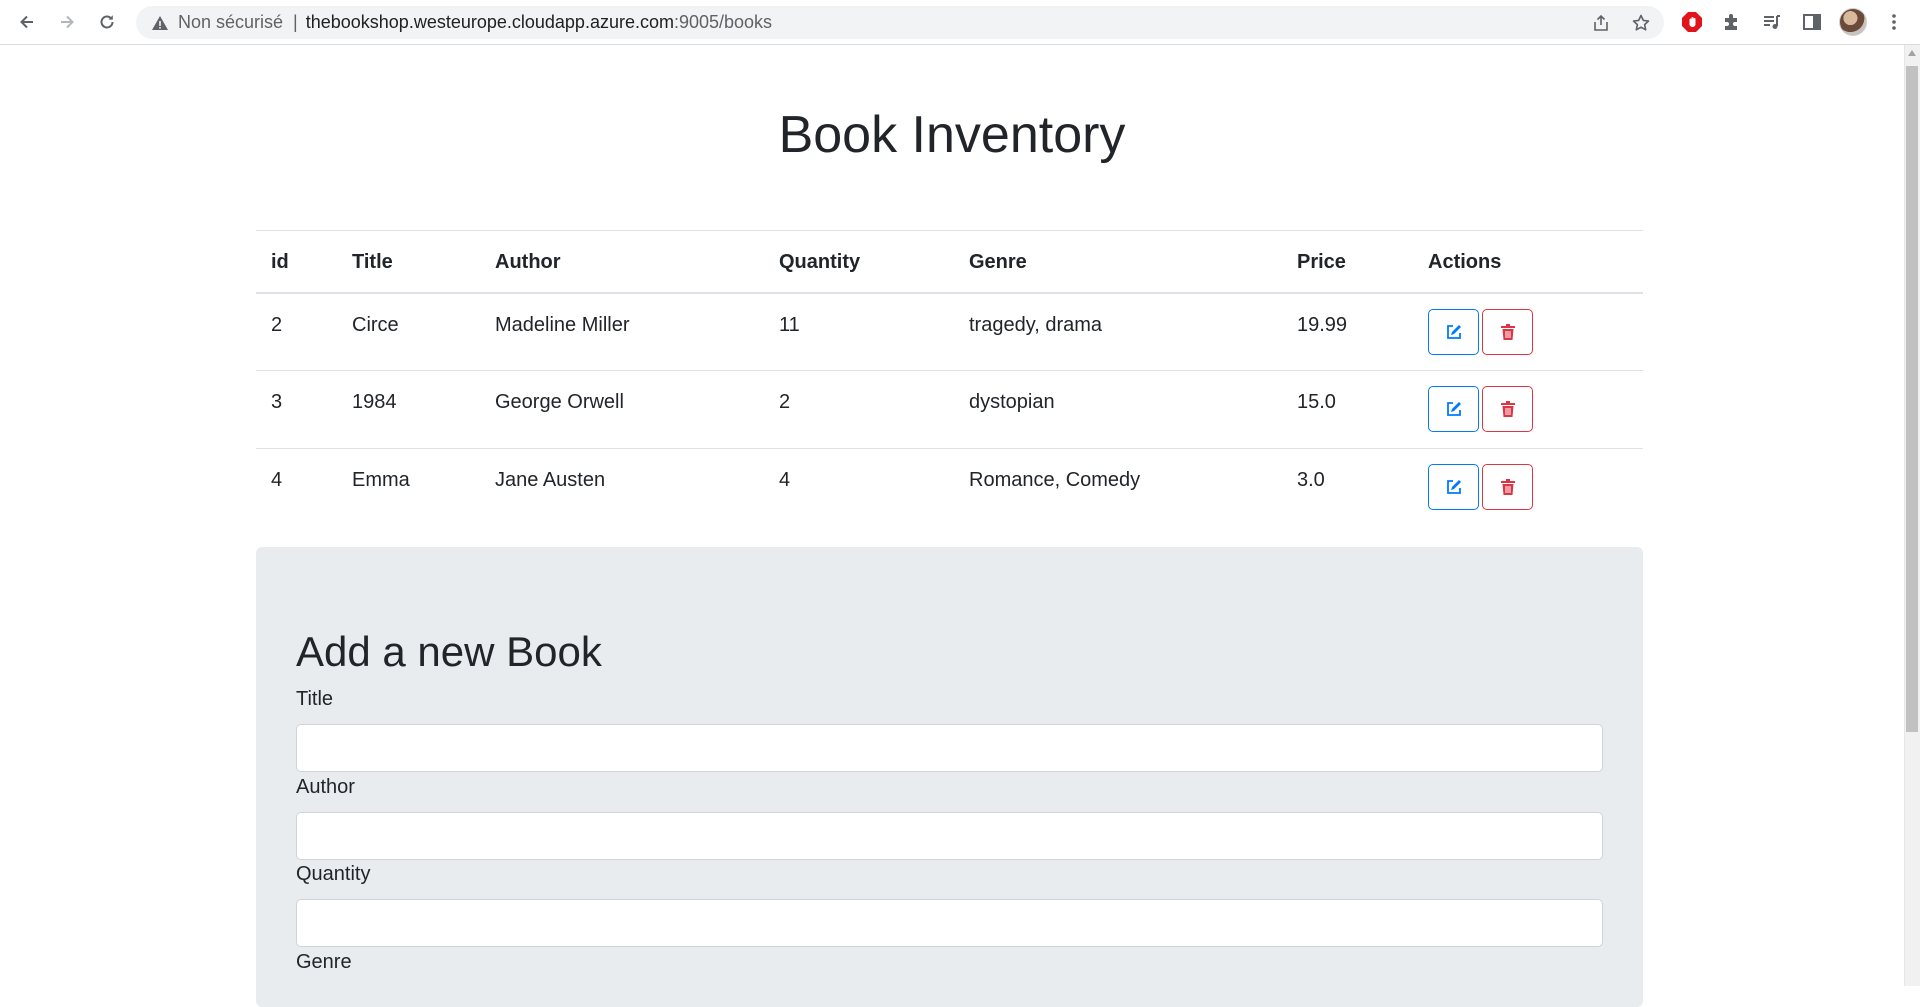 The image size is (1920, 1007). Describe the element at coordinates (1853, 22) in the screenshot. I see `profile-avatar` at that location.